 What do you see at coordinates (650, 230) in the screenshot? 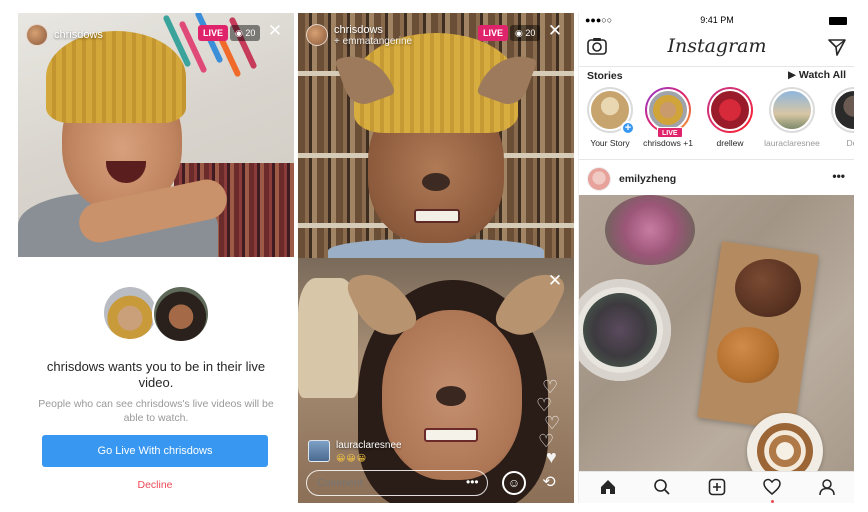
I see `flower-bowl` at bounding box center [650, 230].